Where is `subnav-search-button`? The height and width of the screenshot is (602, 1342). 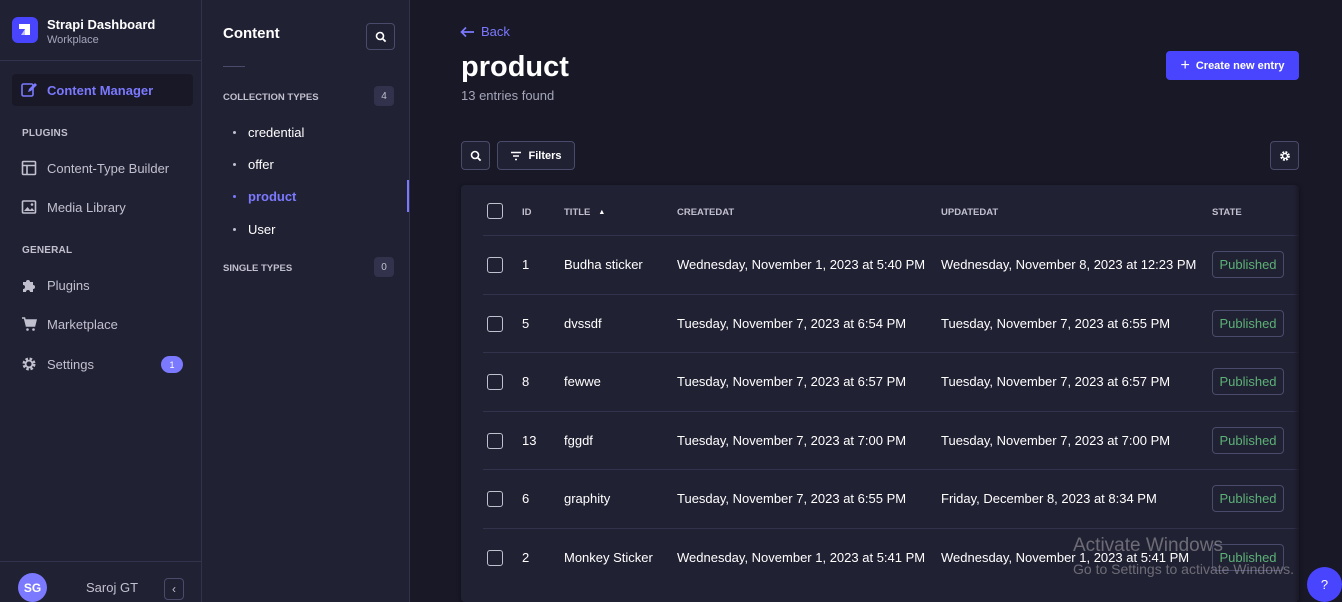 subnav-search-button is located at coordinates (380, 36).